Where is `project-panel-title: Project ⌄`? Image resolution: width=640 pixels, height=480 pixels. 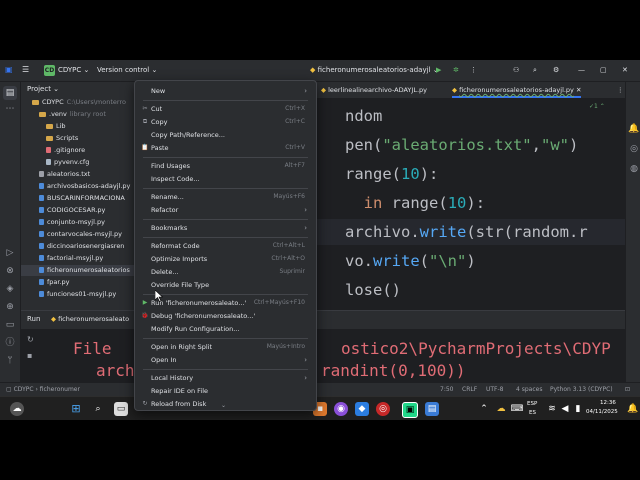 project-panel-title: Project ⌄ is located at coordinates (43, 89).